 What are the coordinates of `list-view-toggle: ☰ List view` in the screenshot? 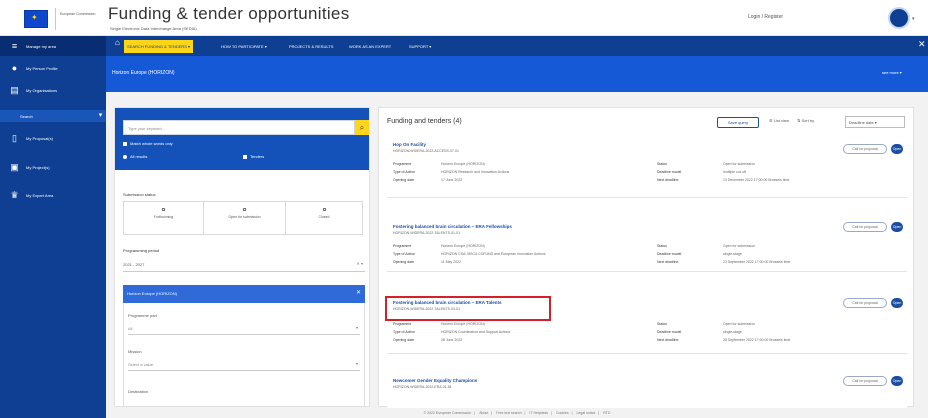 It's located at (779, 120).